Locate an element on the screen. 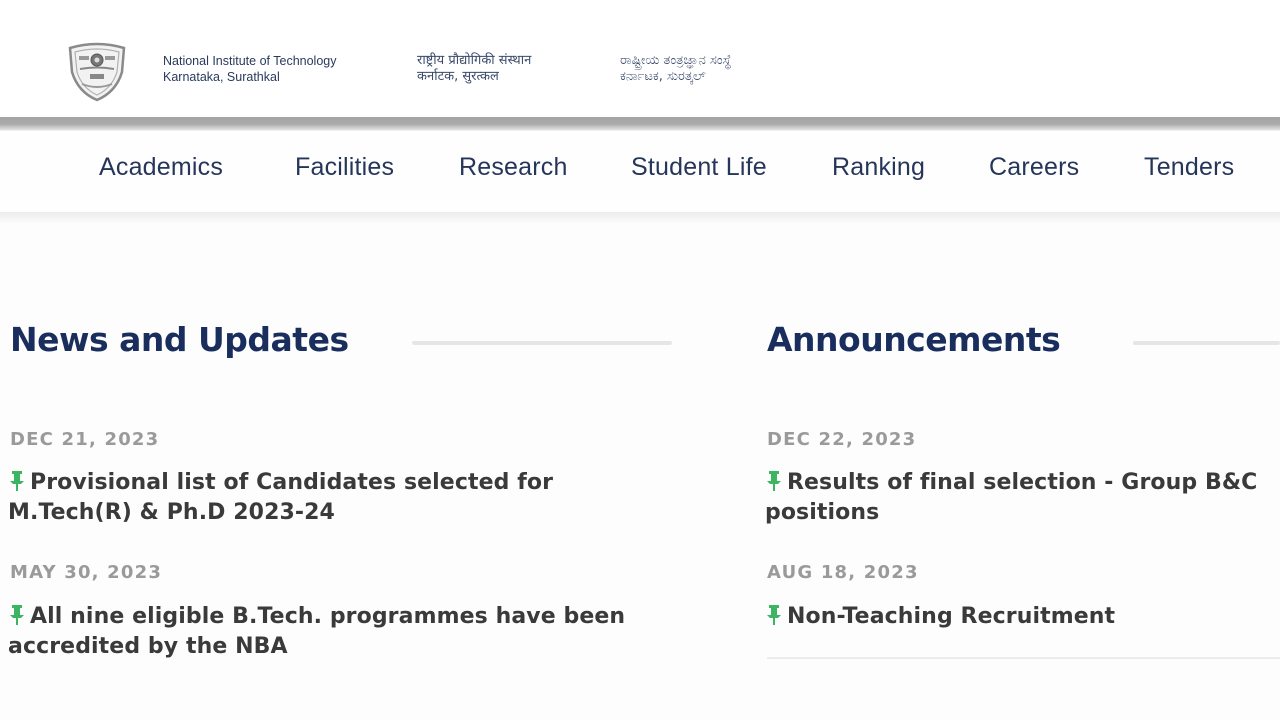 The width and height of the screenshot is (1280, 720). news-date: MAY 30, 2023 is located at coordinates (86, 572).